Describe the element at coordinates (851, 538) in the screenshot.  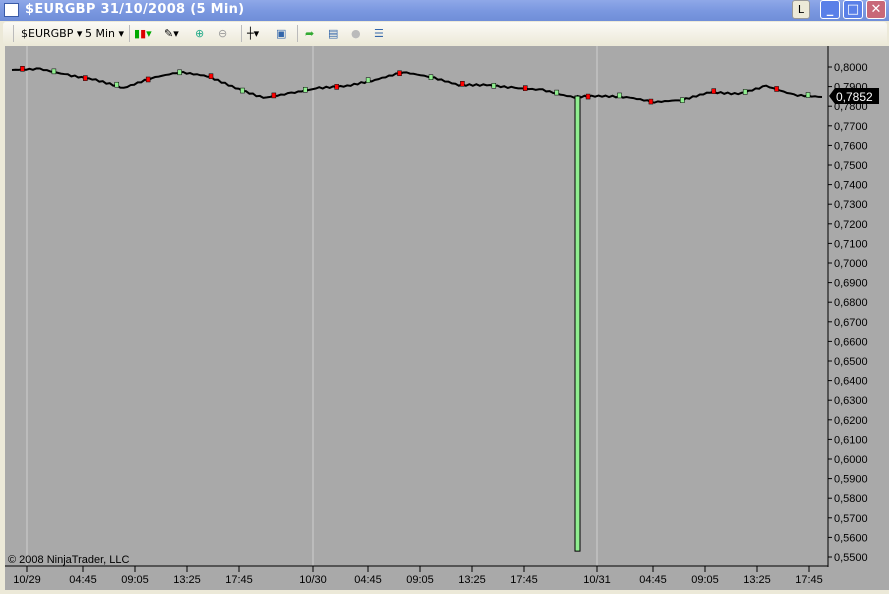
I see `y-tick-label: 0,5600` at that location.